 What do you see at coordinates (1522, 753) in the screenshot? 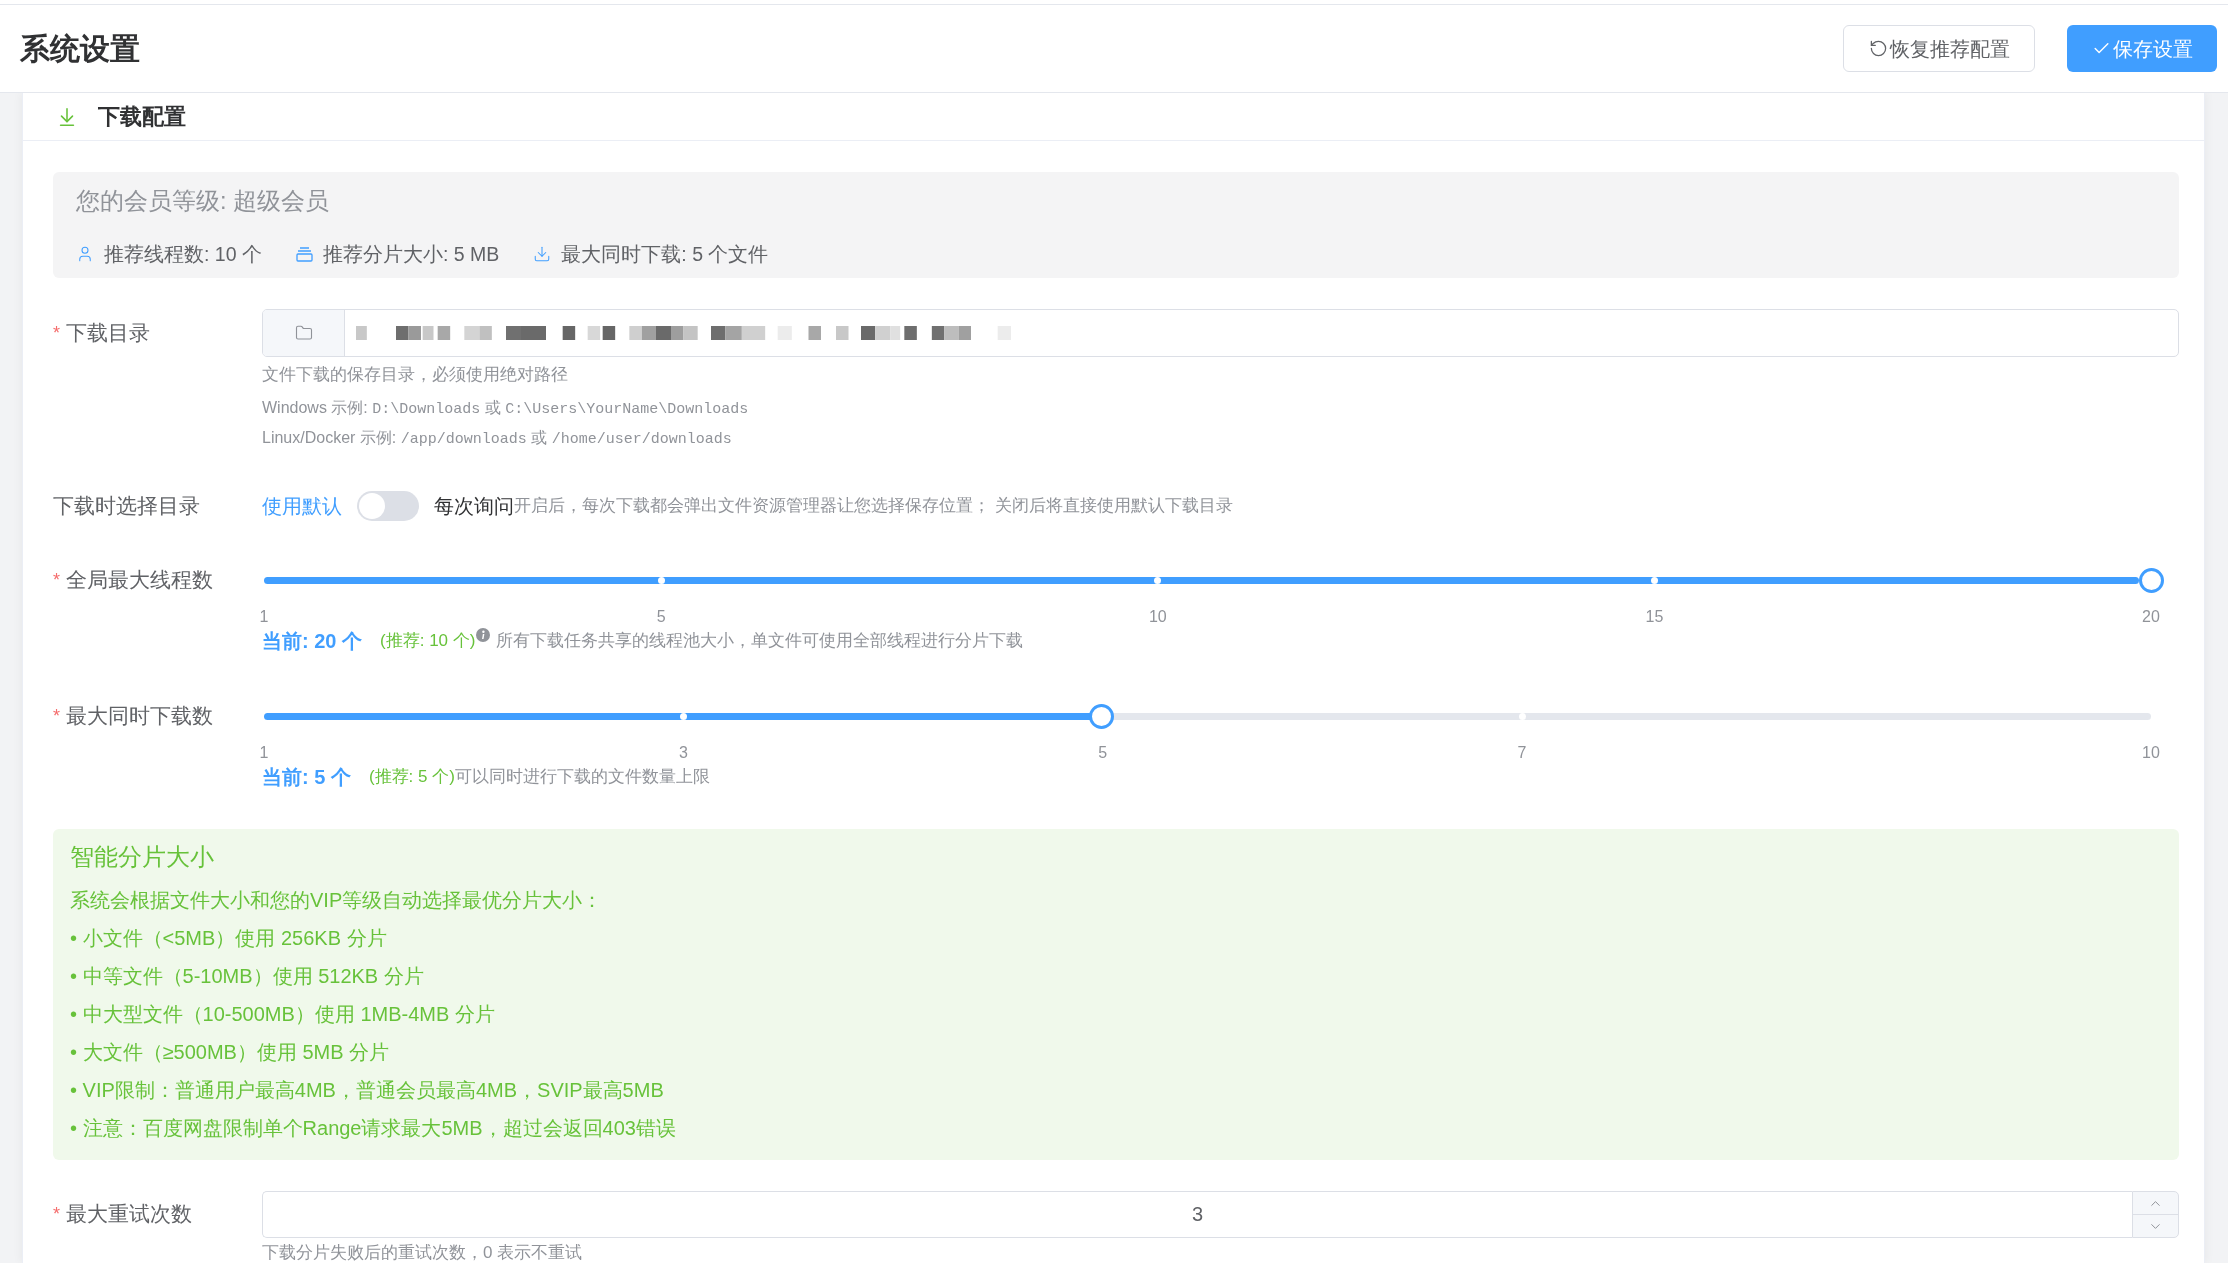
I see `slider-mark-label: 7` at bounding box center [1522, 753].